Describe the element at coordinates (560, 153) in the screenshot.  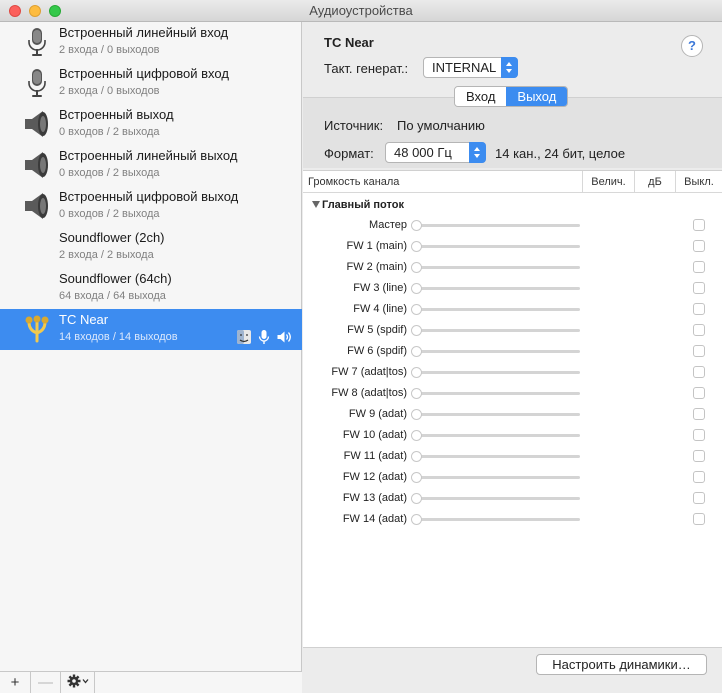
I see `format-description: 14 кан., 24 бит, целое` at that location.